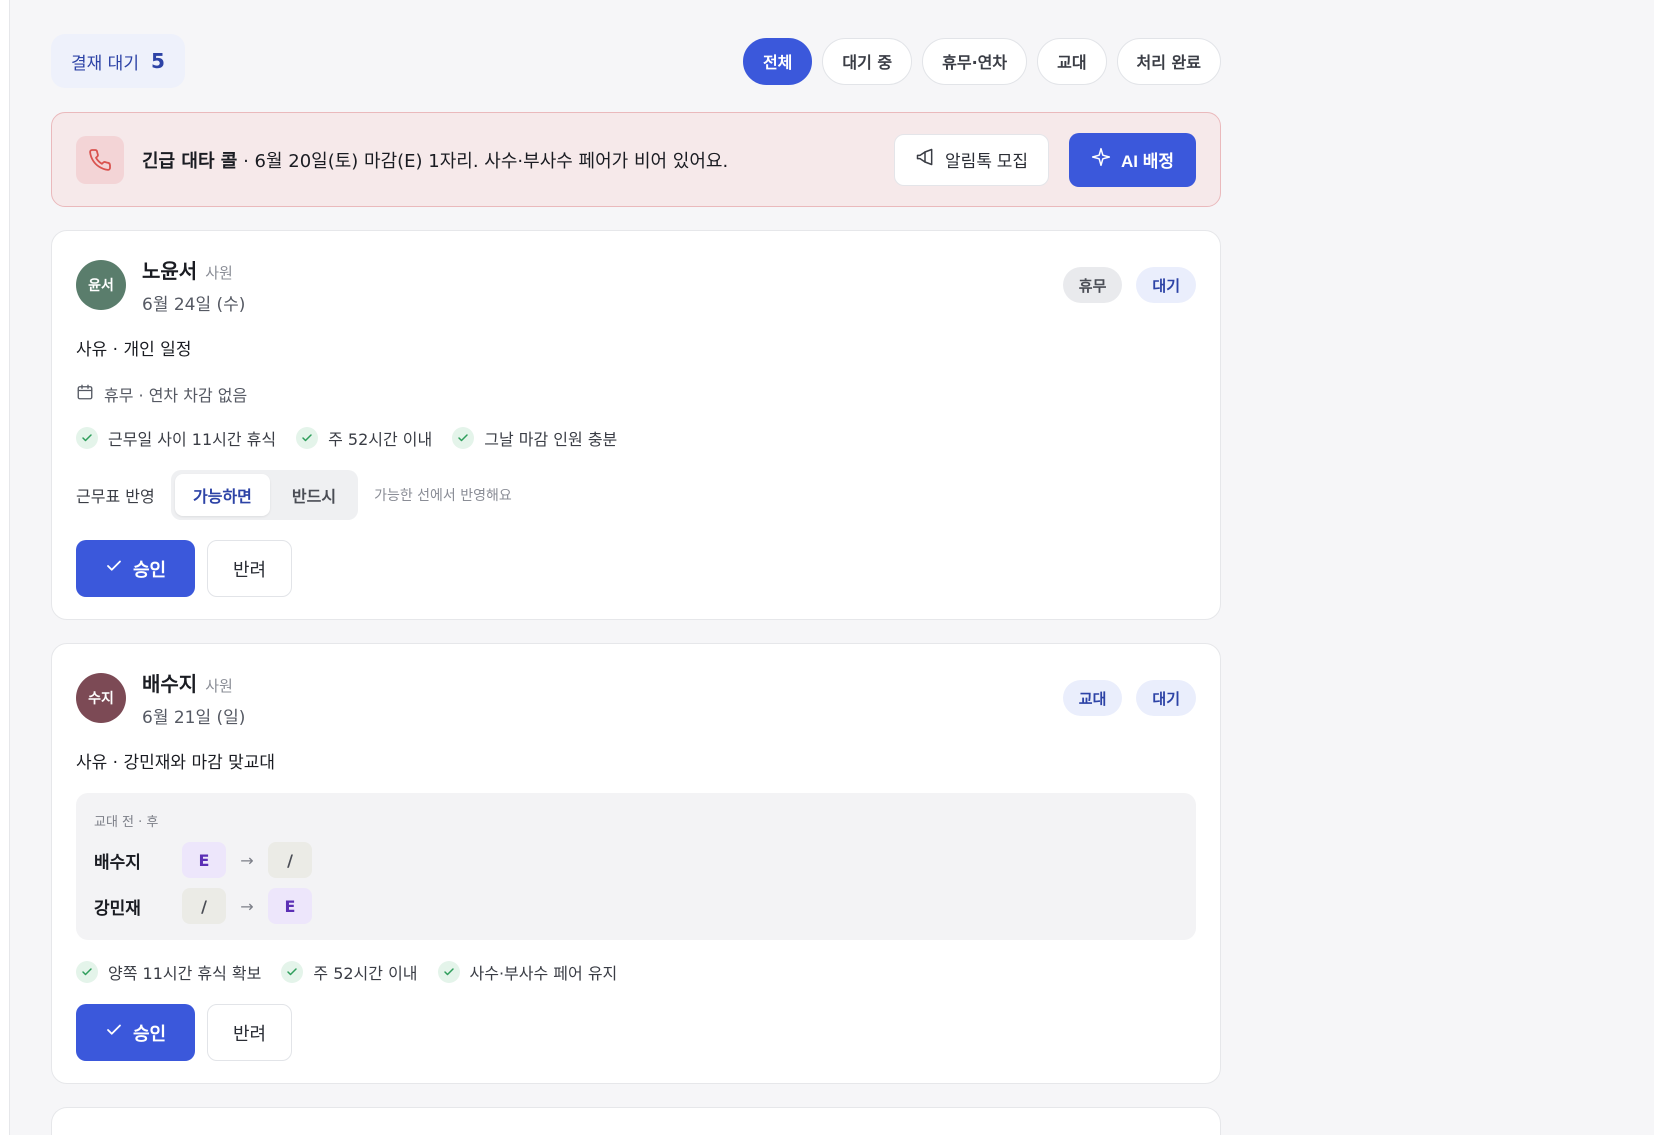 This screenshot has height=1135, width=1654. I want to click on filter-pending: 대기 중, so click(867, 61).